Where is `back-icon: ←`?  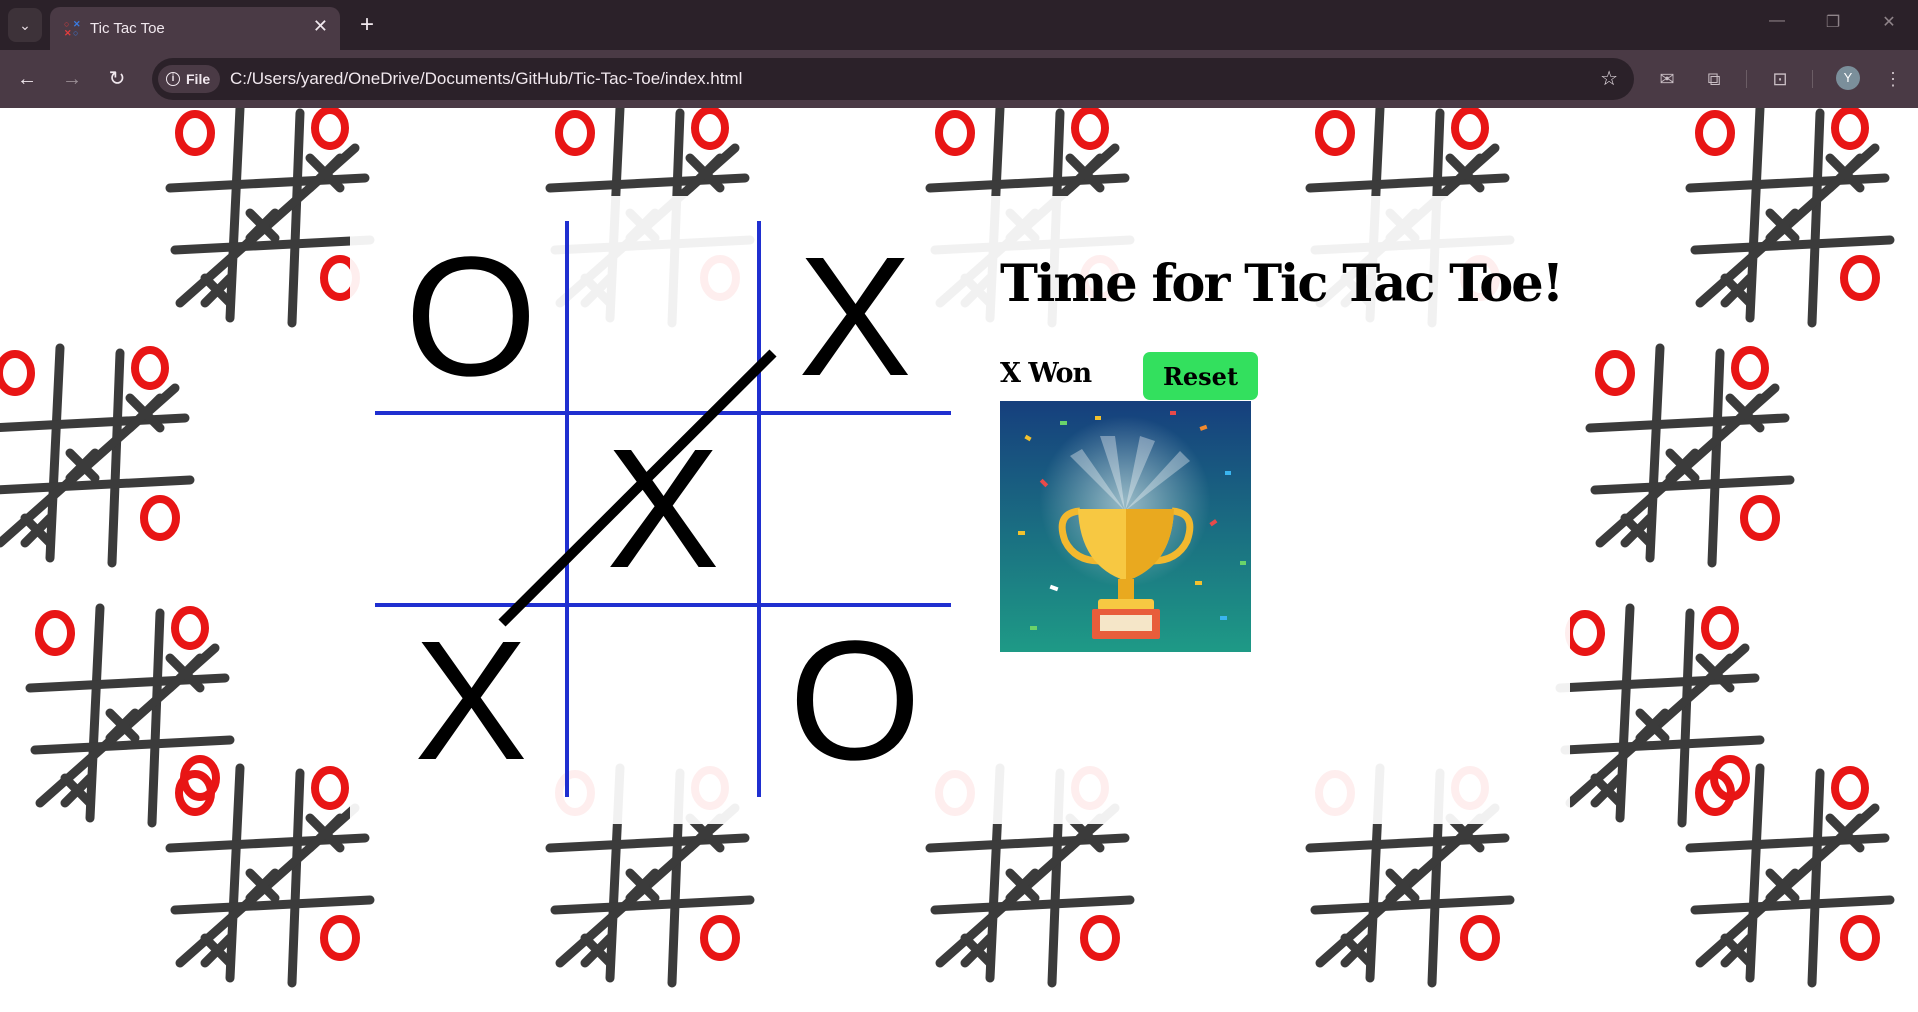 back-icon: ← is located at coordinates (27, 79).